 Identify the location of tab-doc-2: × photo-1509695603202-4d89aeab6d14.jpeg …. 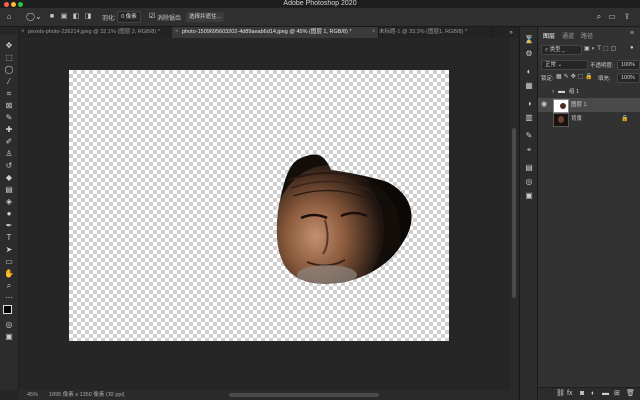
(275, 32).